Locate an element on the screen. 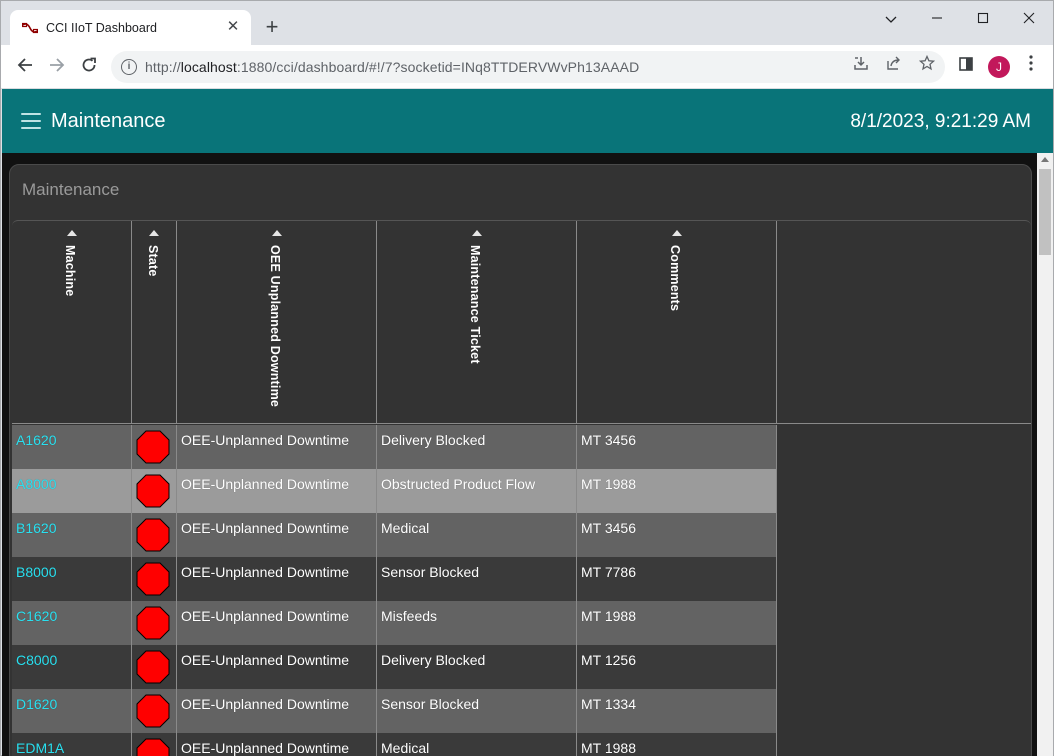 This screenshot has height=756, width=1054. column-header-maintenance-ticket: Maintenance Ticket is located at coordinates (477, 322).